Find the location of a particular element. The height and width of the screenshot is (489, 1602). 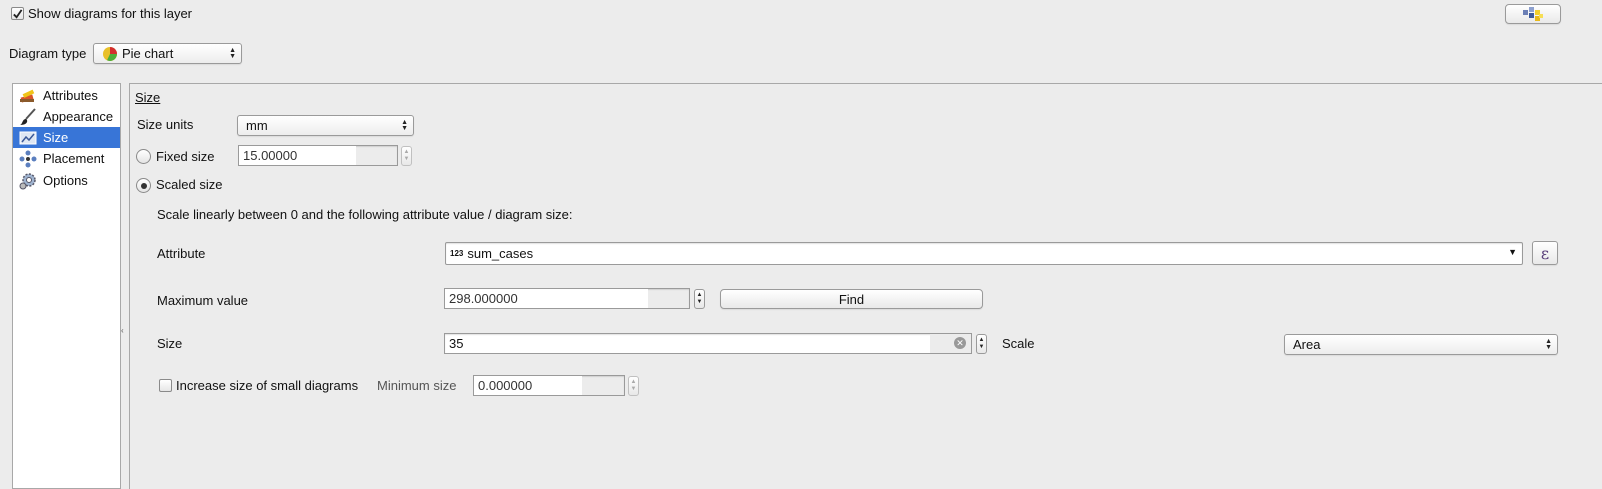

minimum-size-value: 0.000000 is located at coordinates (505, 385).